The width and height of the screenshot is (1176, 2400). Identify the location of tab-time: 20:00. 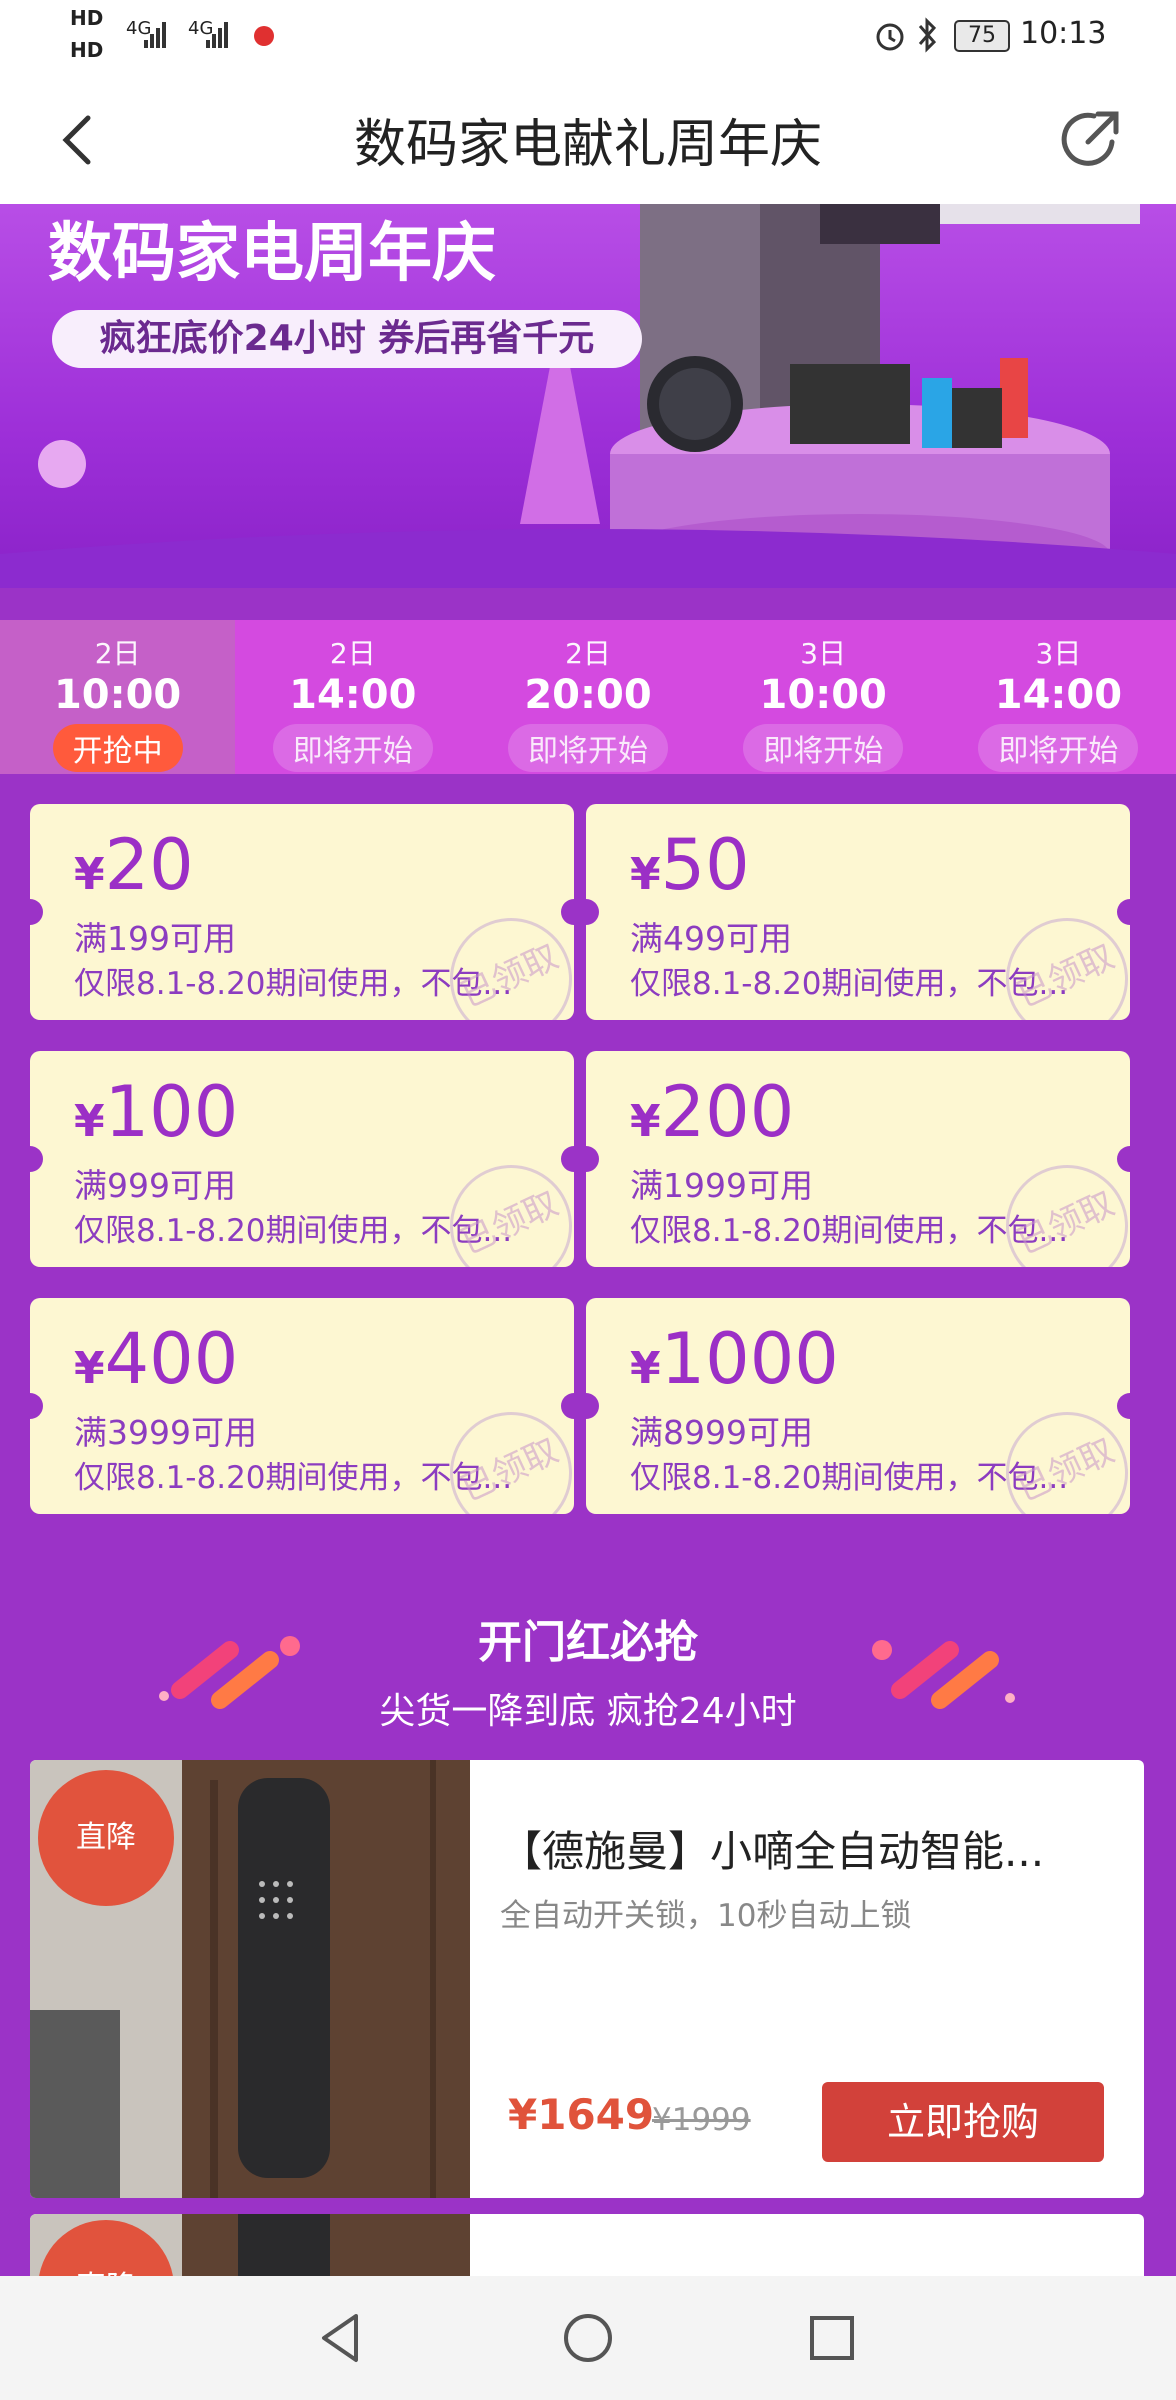
(588, 695).